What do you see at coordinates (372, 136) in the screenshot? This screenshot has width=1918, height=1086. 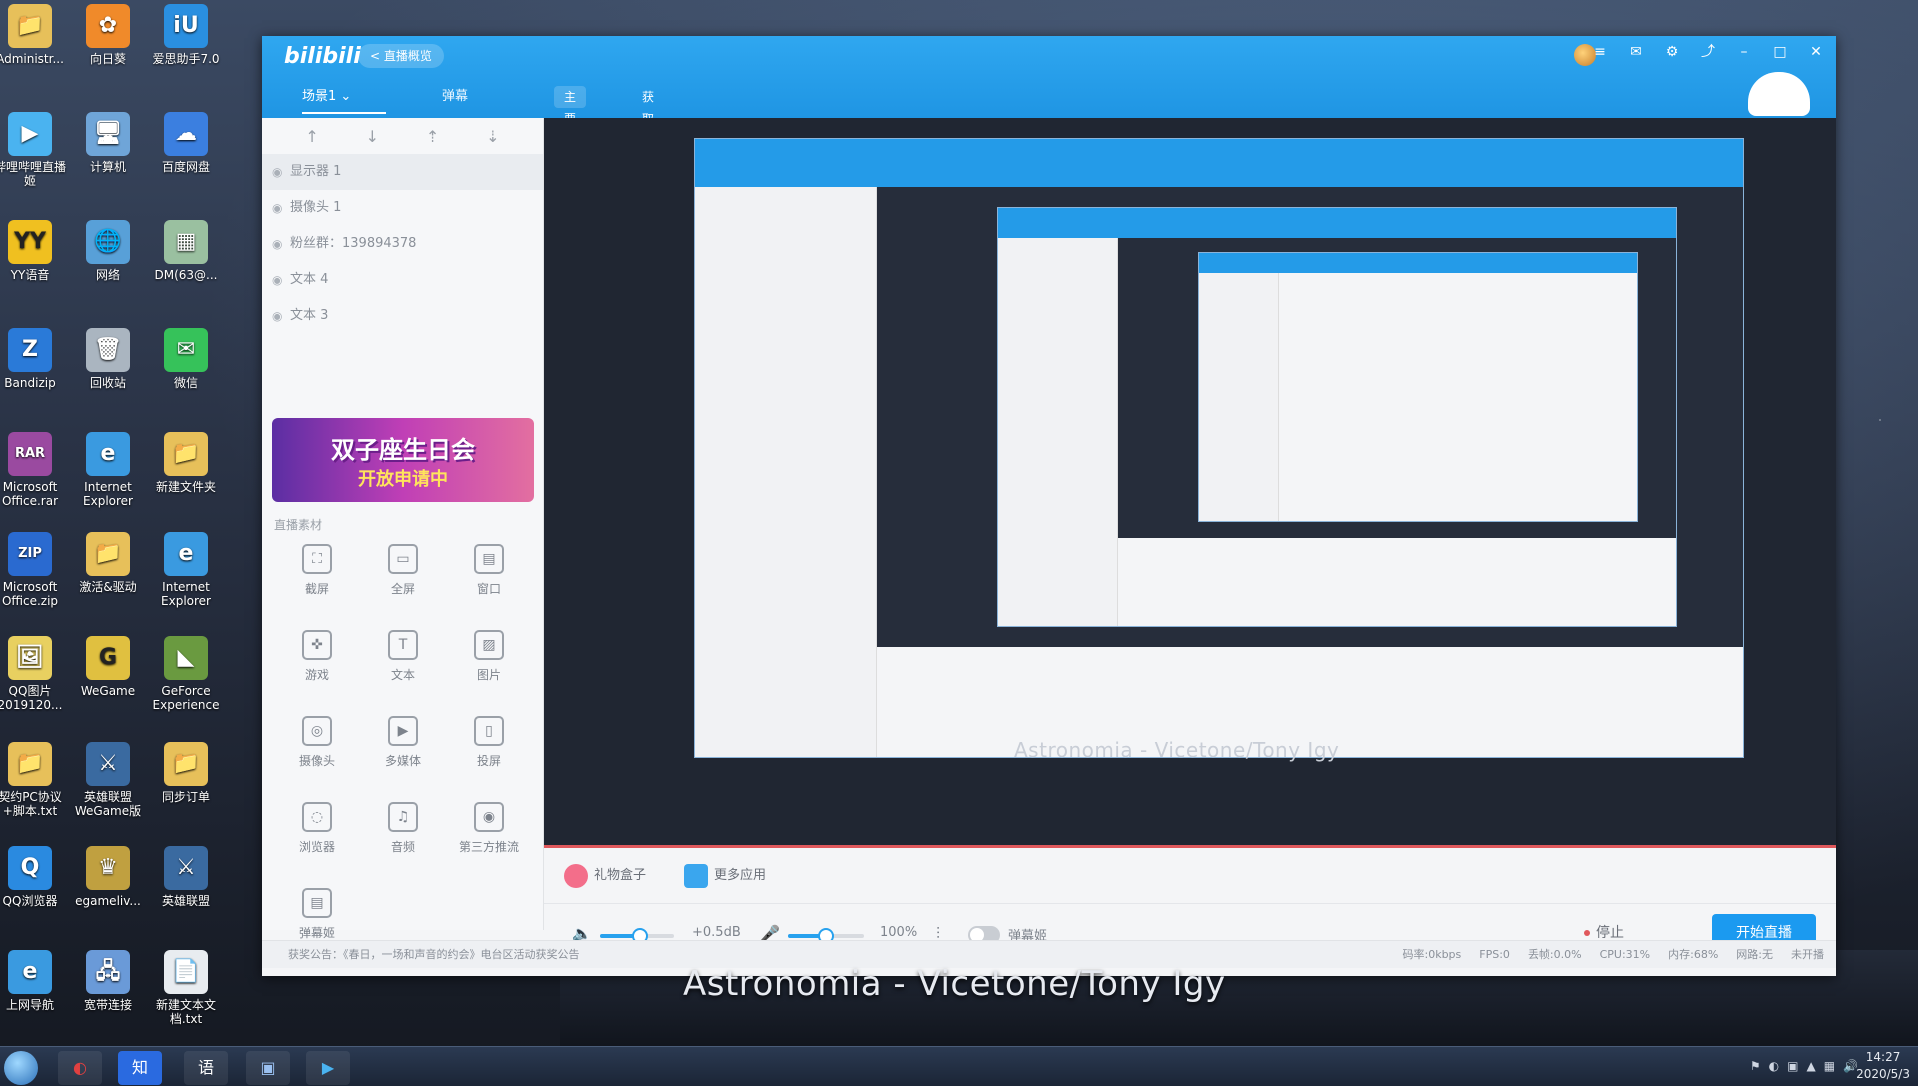 I see `move-down-icon: ↓` at bounding box center [372, 136].